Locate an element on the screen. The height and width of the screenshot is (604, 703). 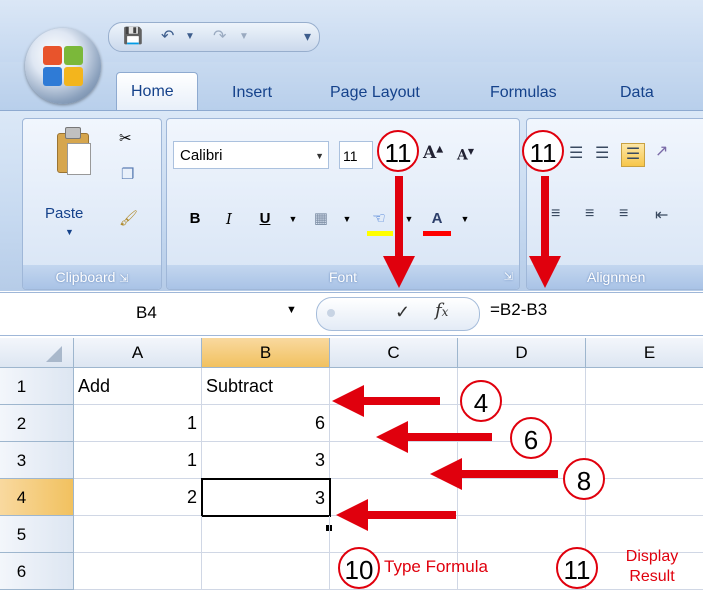
office-logo-icon is located at coordinates (63, 66).